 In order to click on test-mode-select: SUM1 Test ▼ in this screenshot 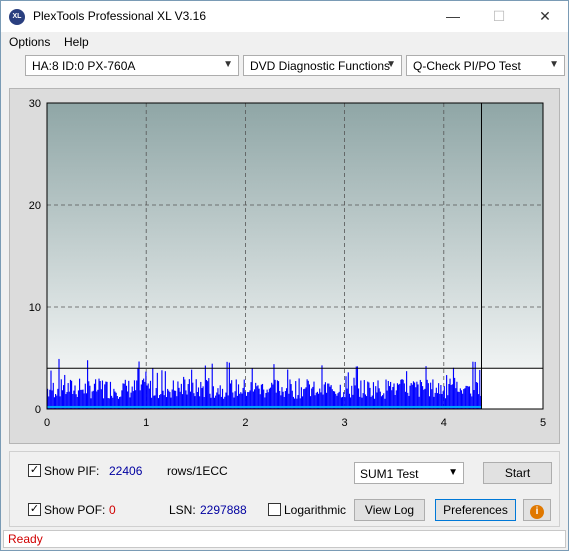, I will do `click(409, 473)`.